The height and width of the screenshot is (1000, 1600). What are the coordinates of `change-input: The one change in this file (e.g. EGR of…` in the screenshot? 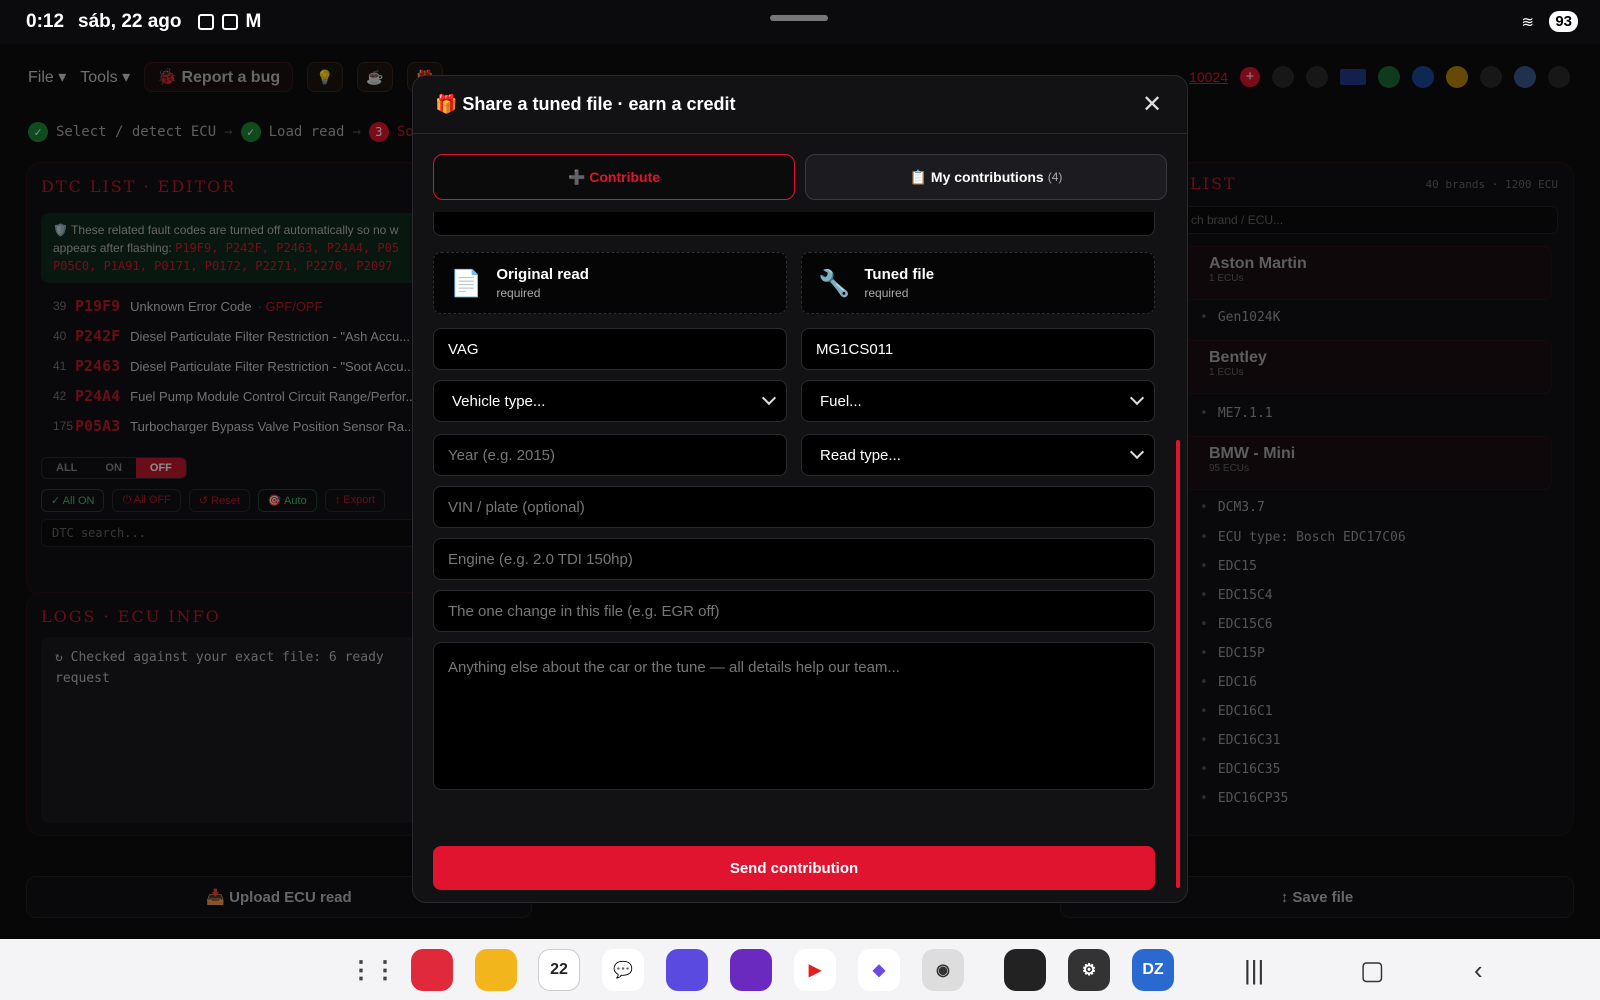 It's located at (794, 611).